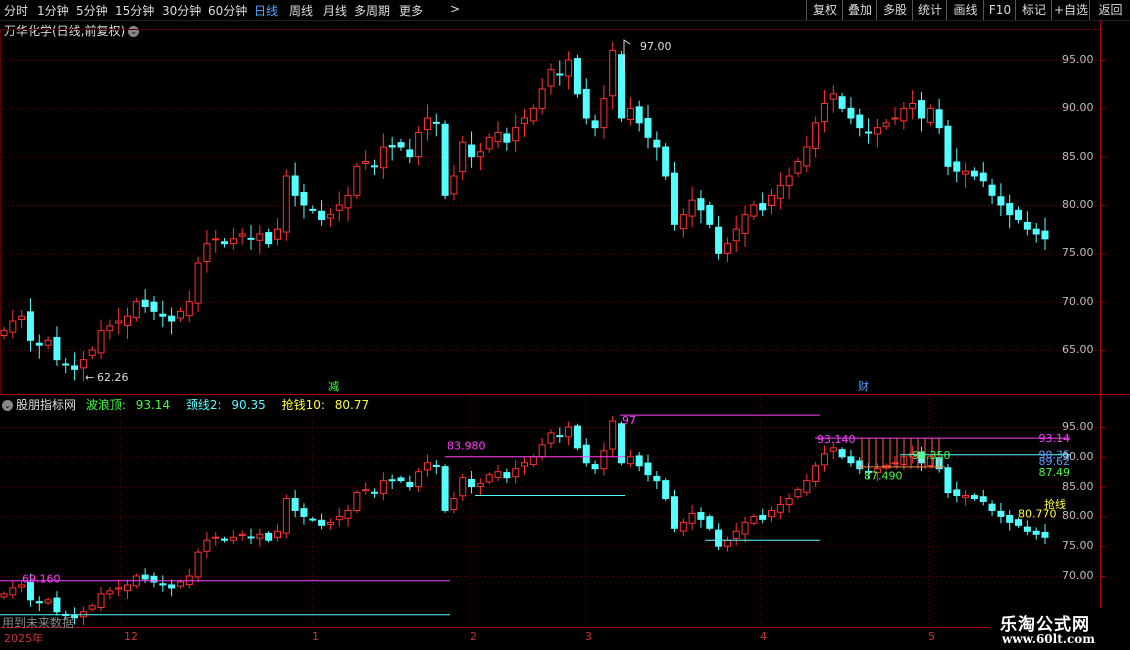 Image resolution: width=1130 pixels, height=650 pixels. What do you see at coordinates (894, 10) in the screenshot?
I see `toolbar-button-2: 多股` at bounding box center [894, 10].